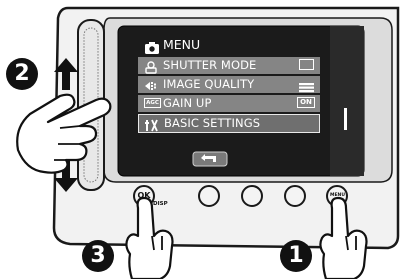 Image resolution: width=402 pixels, height=279 pixels. I want to click on menu-item-label: IMAGE QUALITY, so click(209, 84).